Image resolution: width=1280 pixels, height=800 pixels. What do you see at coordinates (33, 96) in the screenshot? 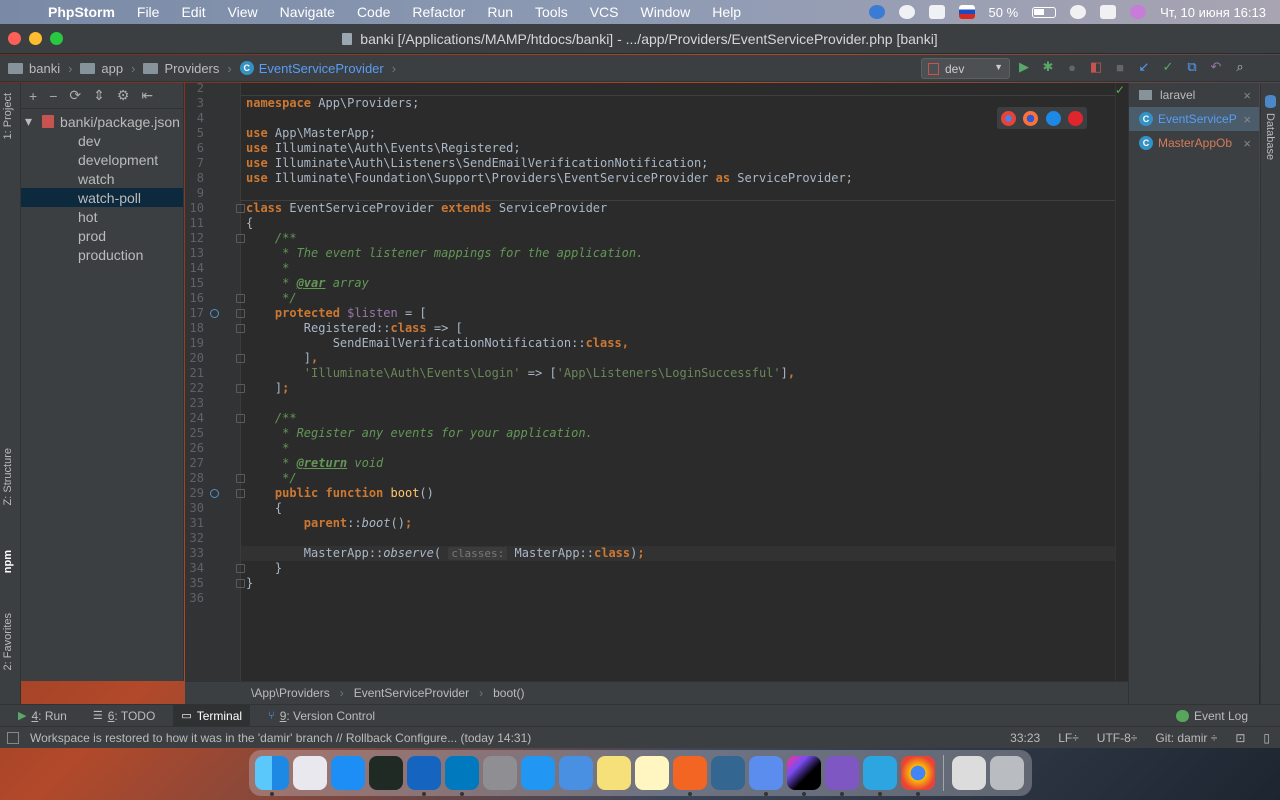
I see `add-icon: +` at bounding box center [33, 96].